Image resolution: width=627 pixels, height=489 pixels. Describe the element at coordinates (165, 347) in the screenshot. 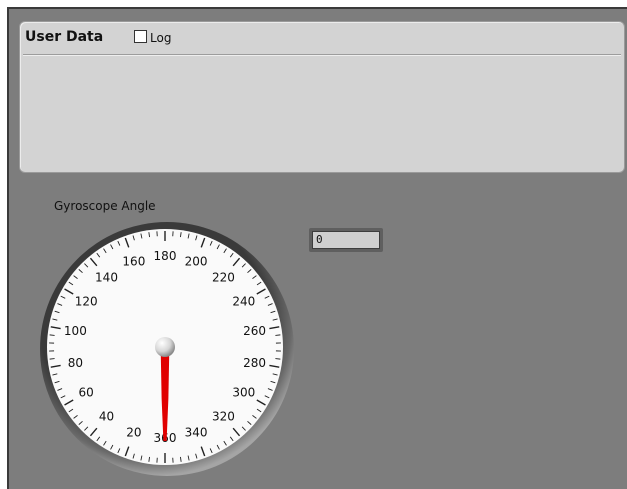

I see `gauge-hub` at that location.